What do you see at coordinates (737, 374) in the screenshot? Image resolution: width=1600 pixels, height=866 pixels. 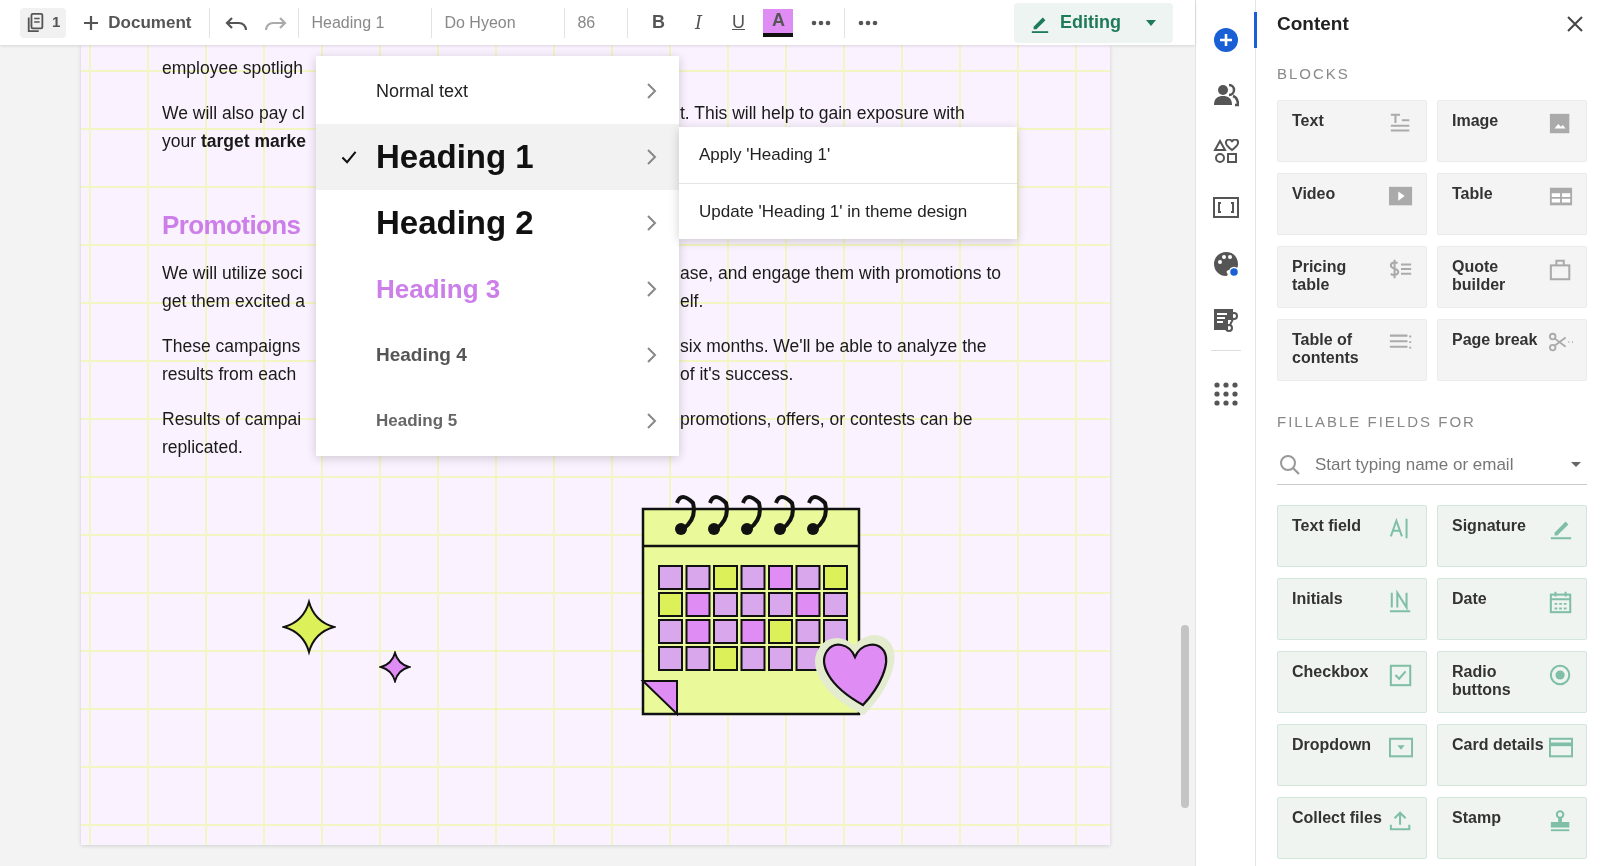 I see `paragraph-text: of it's success.` at bounding box center [737, 374].